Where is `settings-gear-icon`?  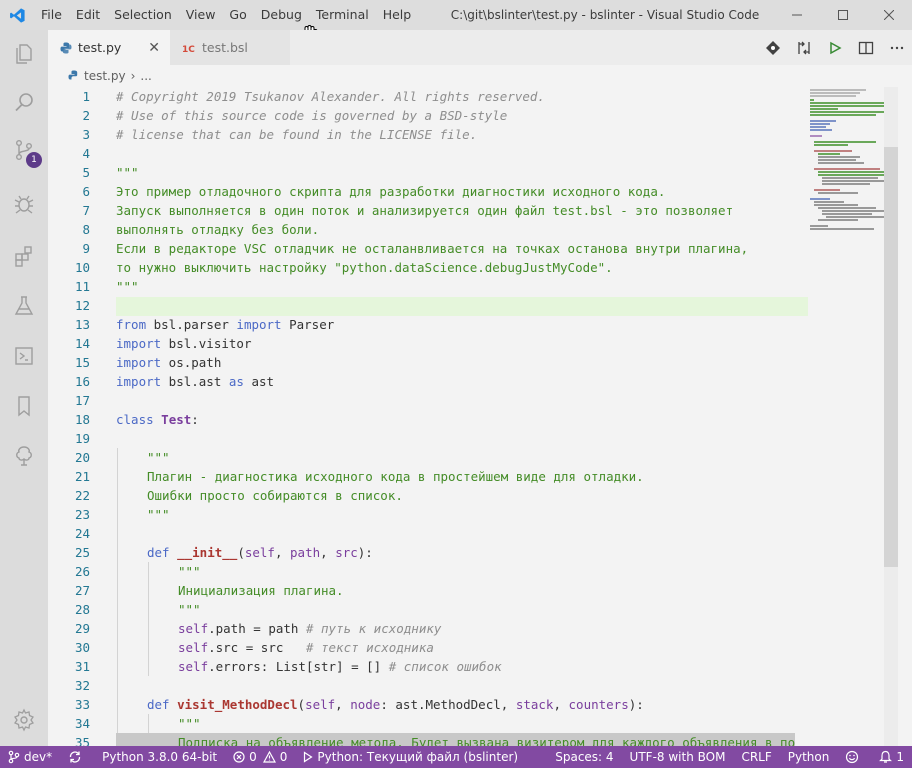
settings-gear-icon is located at coordinates (24, 720).